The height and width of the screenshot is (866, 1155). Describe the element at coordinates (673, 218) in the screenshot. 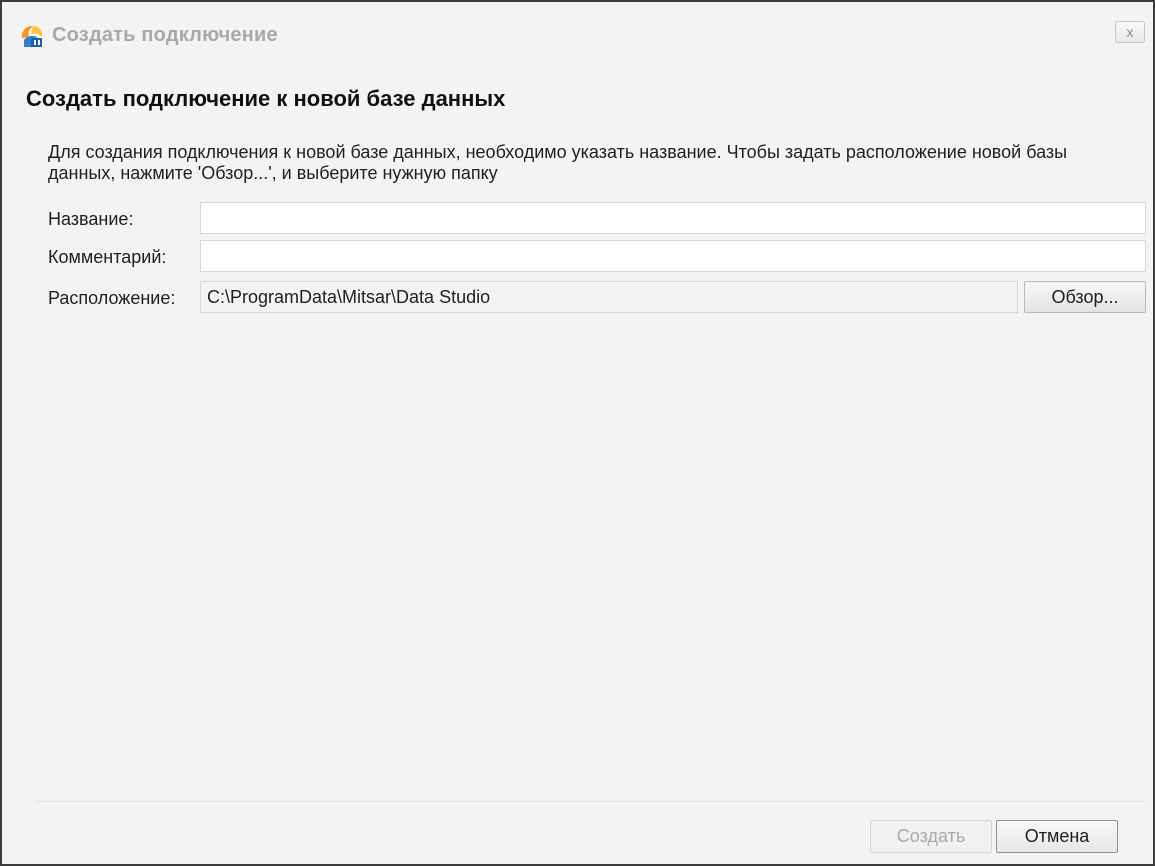

I see `name-input` at that location.